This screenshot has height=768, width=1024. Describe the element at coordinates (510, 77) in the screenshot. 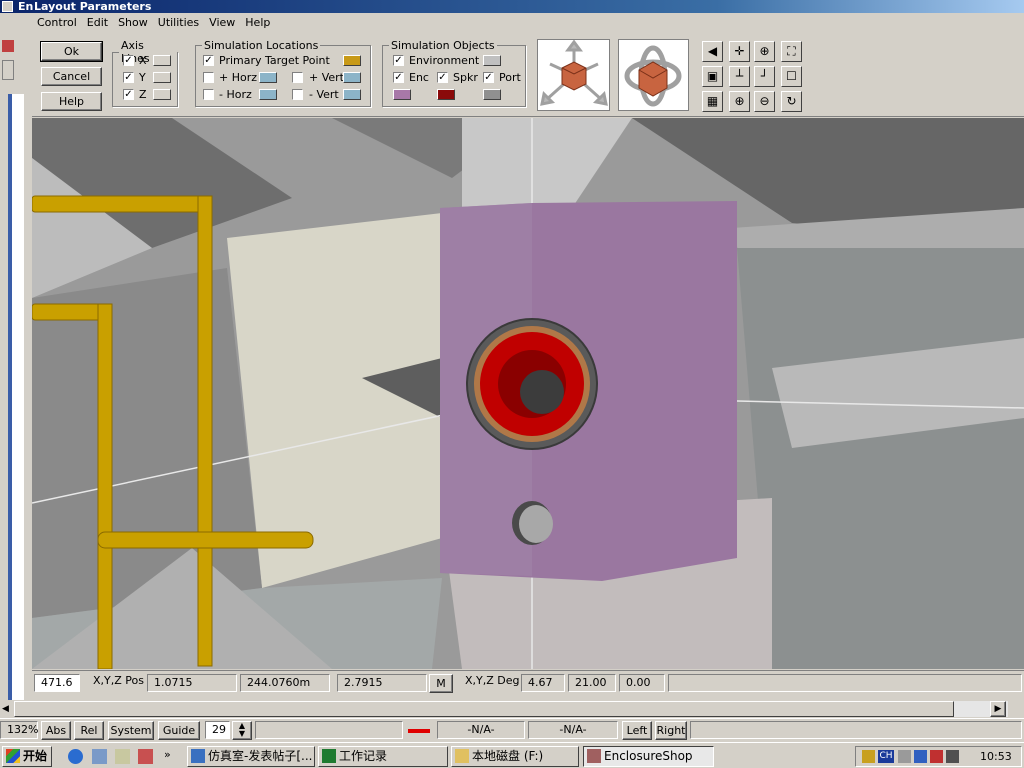

I see `port-label: Port` at that location.